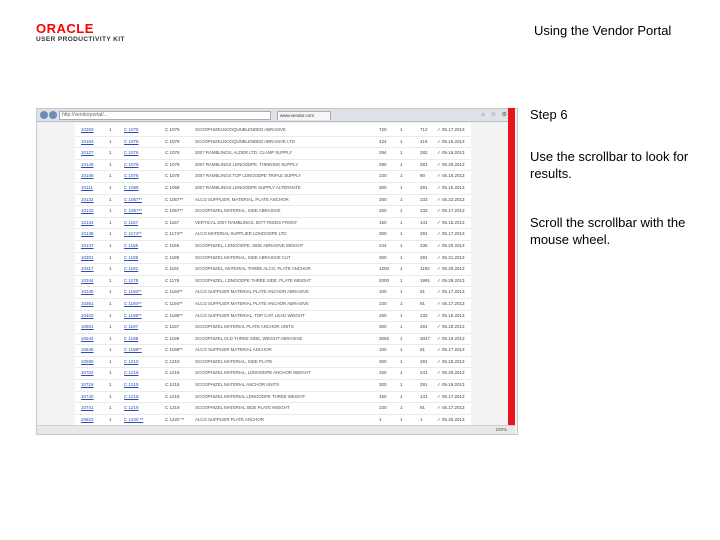  What do you see at coordinates (137, 327) in the screenshot?
I see `row-item-link: C 1197` at bounding box center [137, 327].